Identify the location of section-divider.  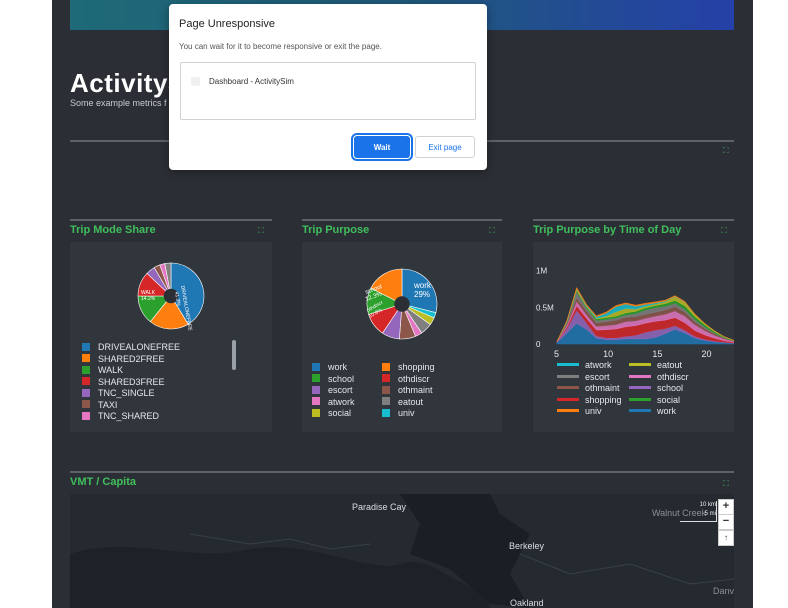
(402, 472).